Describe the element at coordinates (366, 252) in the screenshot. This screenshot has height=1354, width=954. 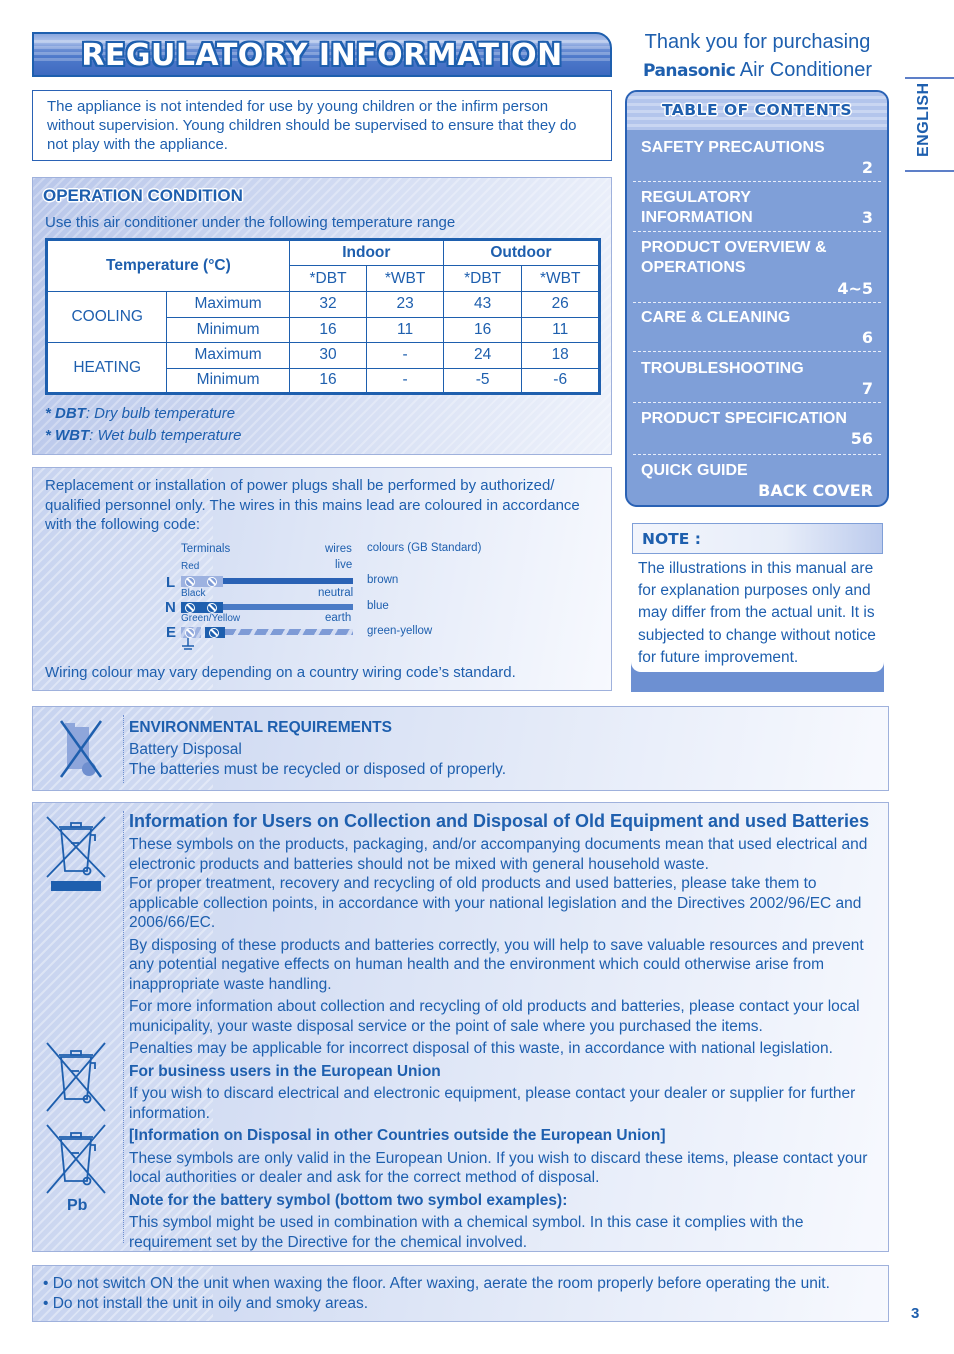
I see `header-indoor: Indoor` at that location.